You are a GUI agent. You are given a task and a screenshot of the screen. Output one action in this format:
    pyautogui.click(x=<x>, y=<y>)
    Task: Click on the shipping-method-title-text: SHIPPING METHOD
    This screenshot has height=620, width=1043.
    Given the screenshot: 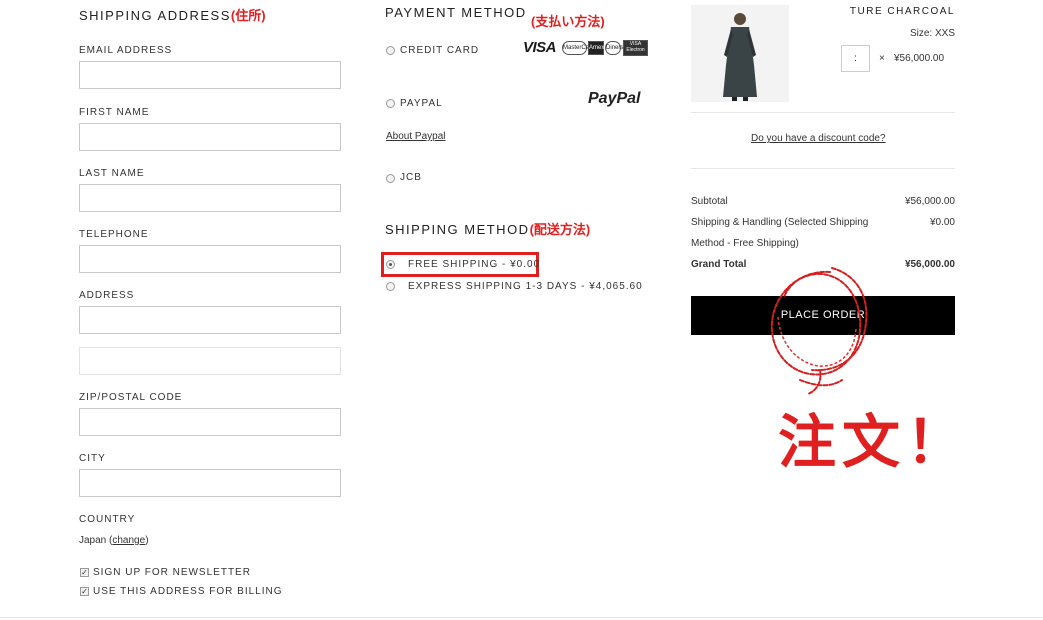 What is the action you would take?
    pyautogui.click(x=457, y=229)
    